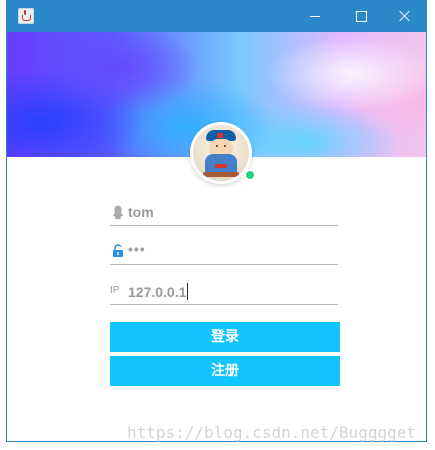 The width and height of the screenshot is (435, 450). I want to click on unlock-icon, so click(118, 251).